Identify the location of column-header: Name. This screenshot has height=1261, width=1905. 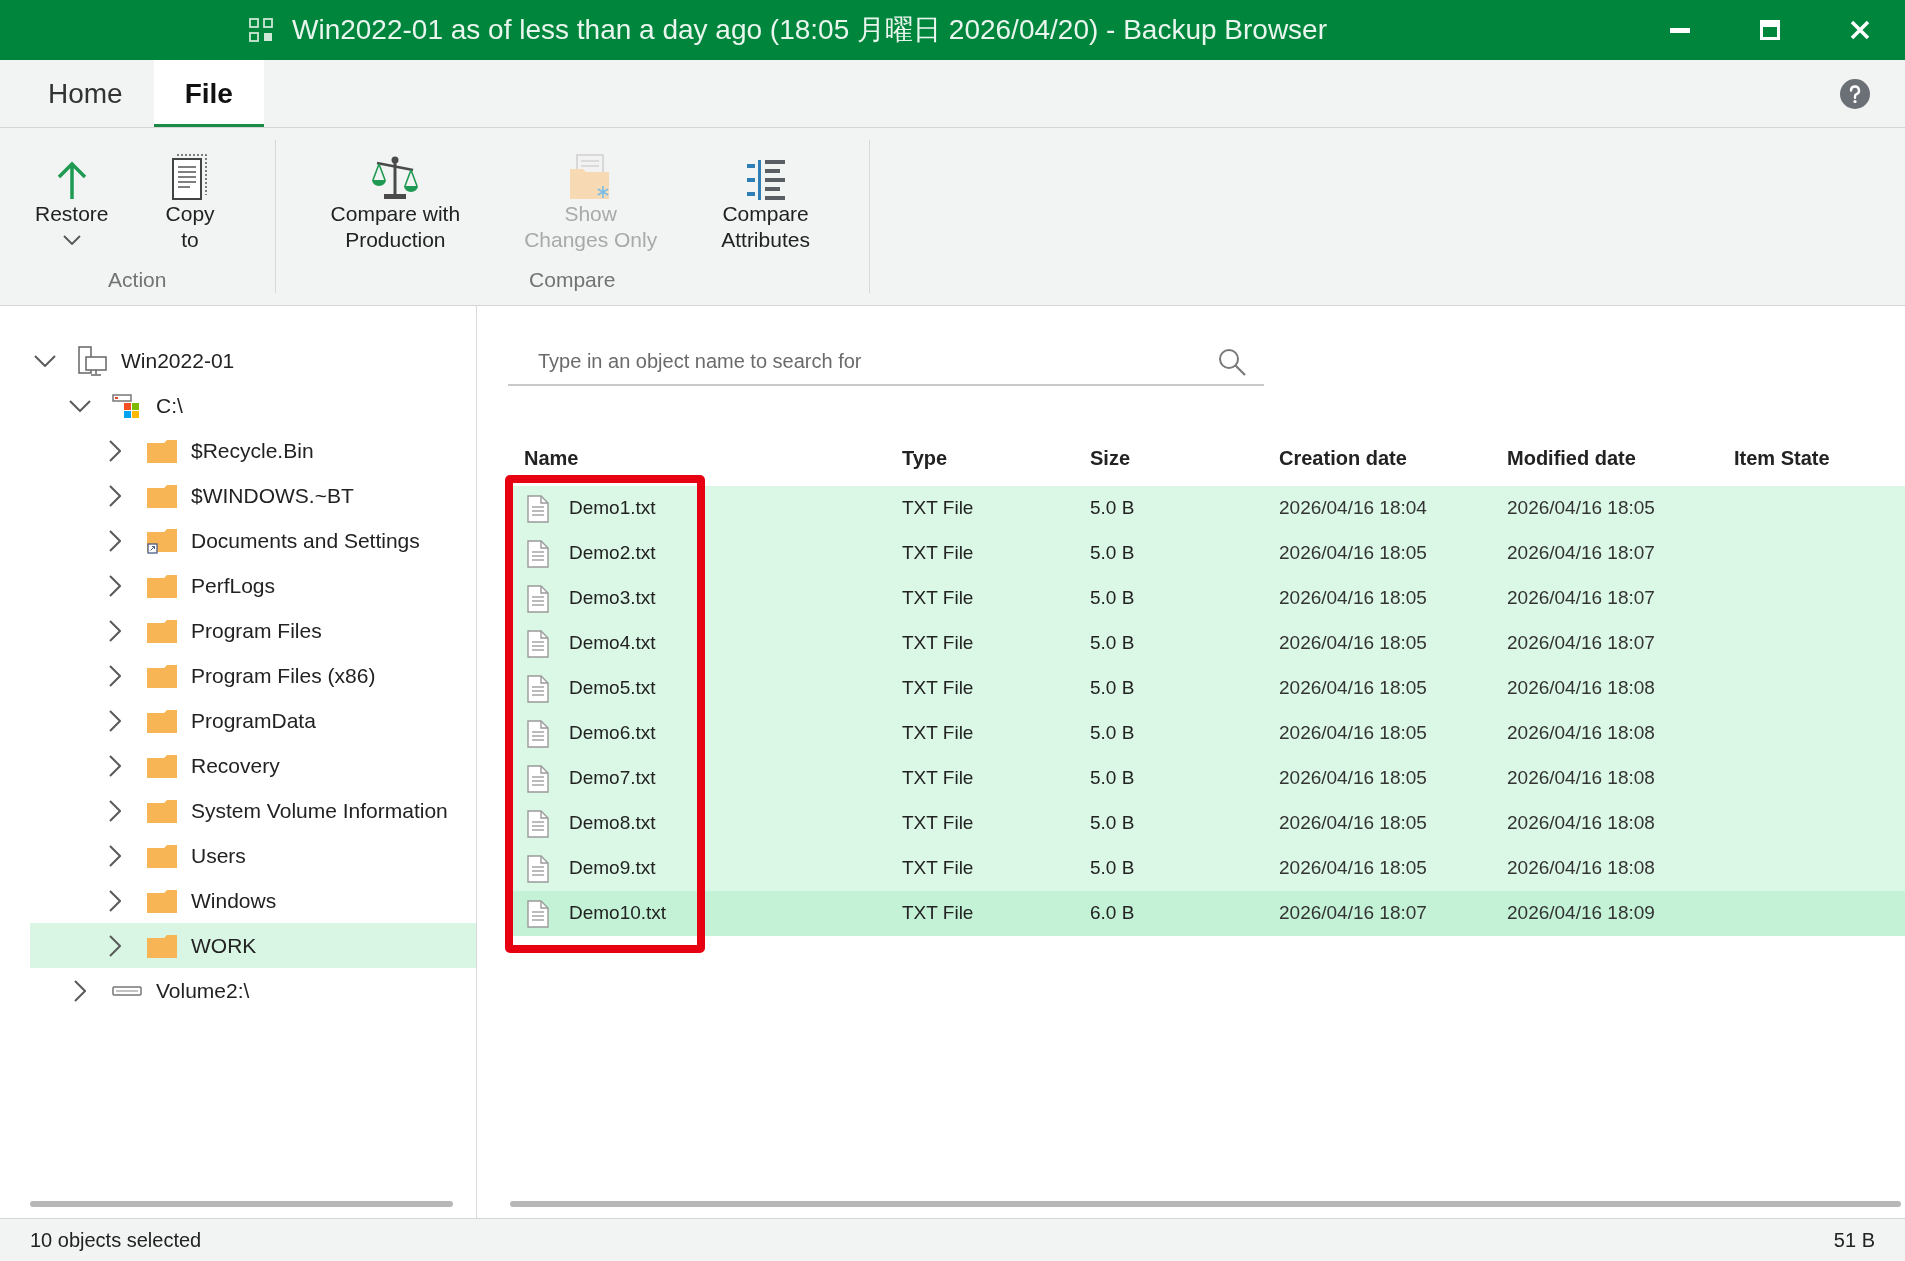
(551, 458).